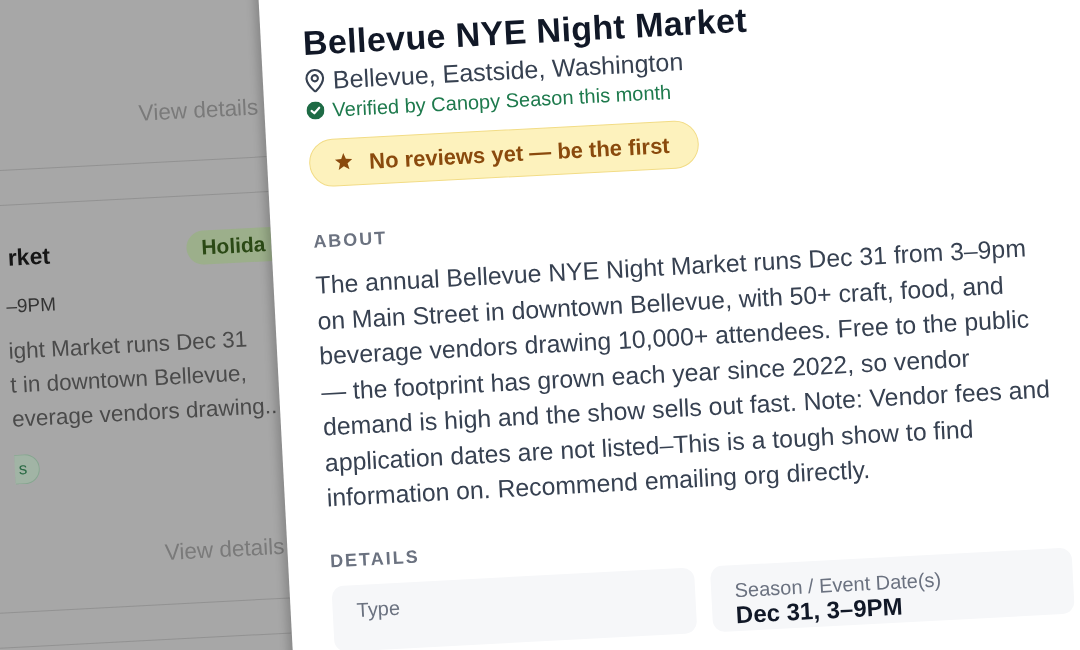 The width and height of the screenshot is (1080, 650). Describe the element at coordinates (229, 246) in the screenshot. I see `category-badge: Holida` at that location.